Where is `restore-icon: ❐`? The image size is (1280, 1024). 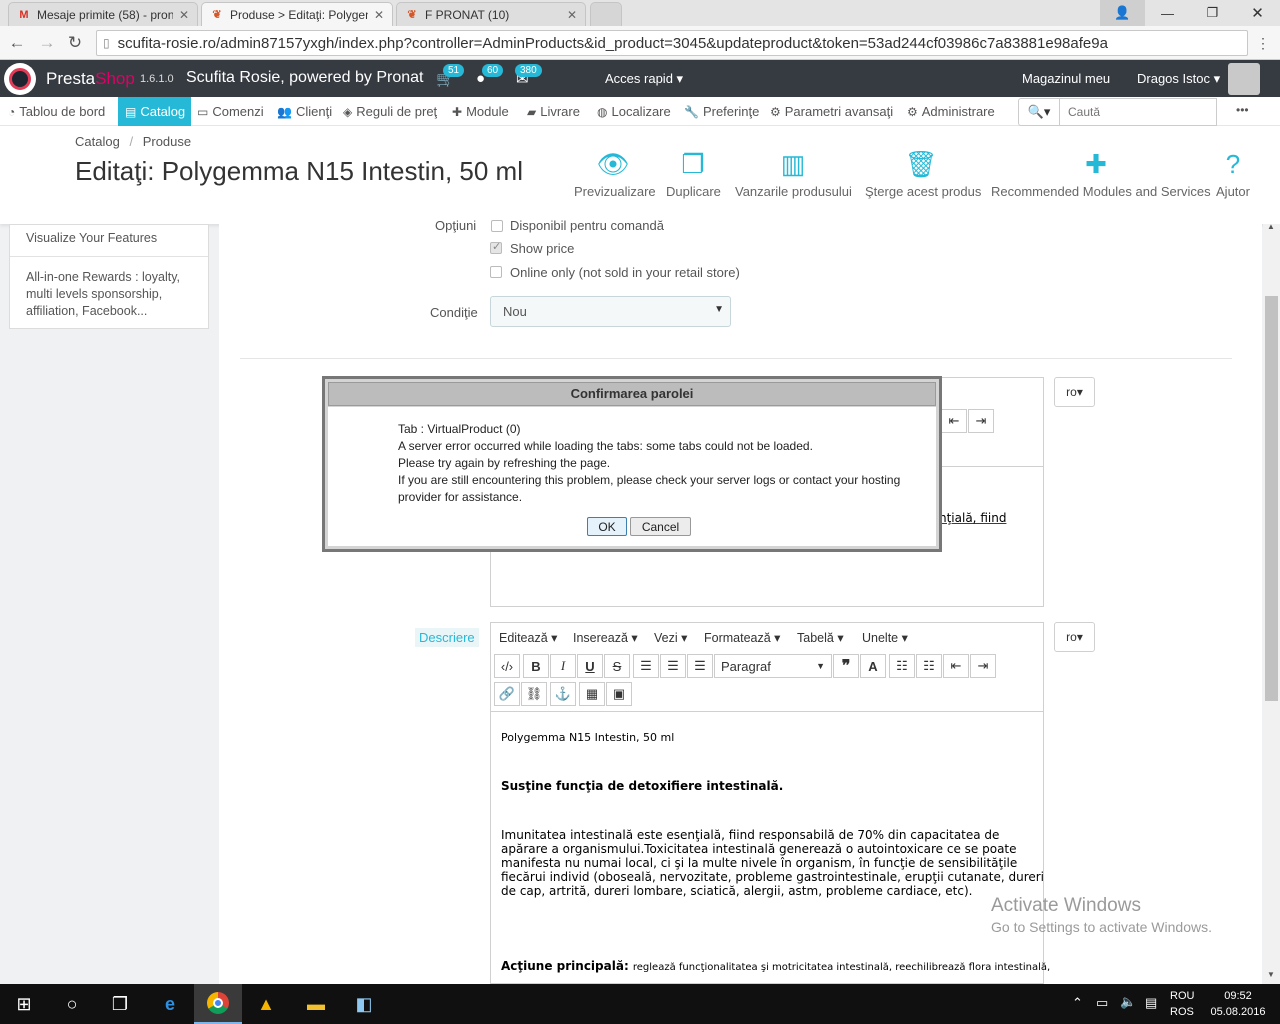
restore-icon: ❐ is located at coordinates (1212, 13).